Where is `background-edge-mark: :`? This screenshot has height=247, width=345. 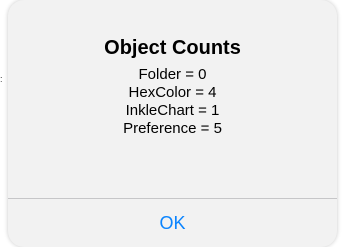 background-edge-mark: : is located at coordinates (1, 79).